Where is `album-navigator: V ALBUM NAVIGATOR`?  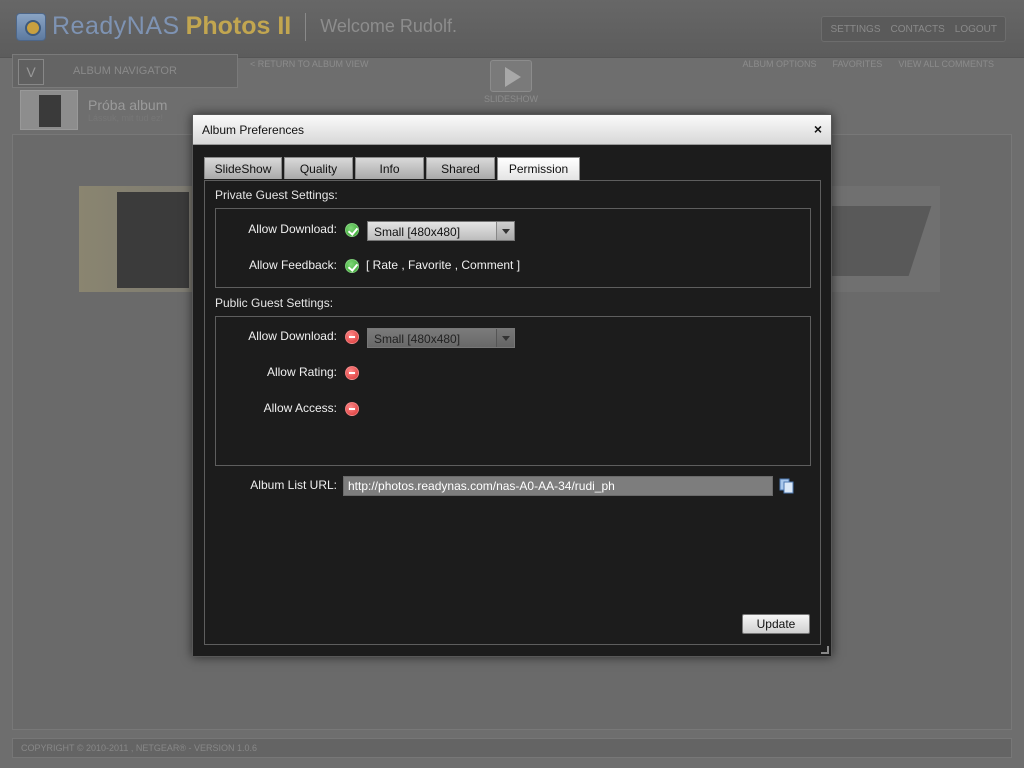
album-navigator: V ALBUM NAVIGATOR is located at coordinates (125, 71).